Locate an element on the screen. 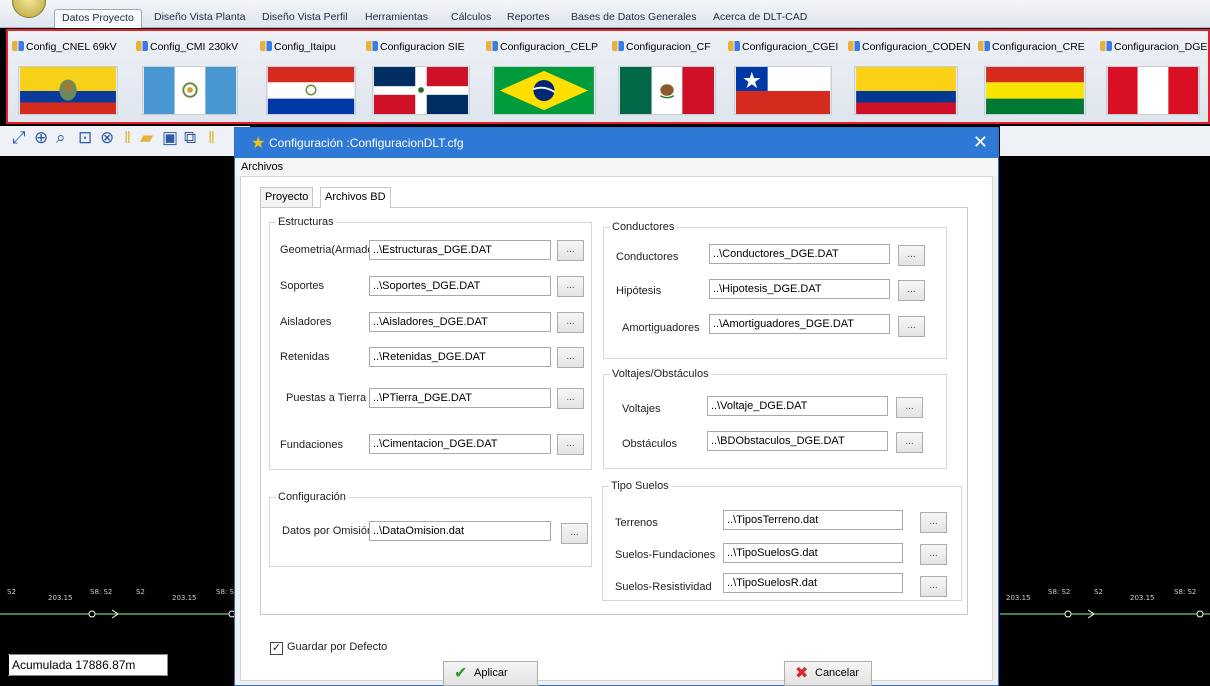 The width and height of the screenshot is (1210, 686). tab-reportes: Reportes is located at coordinates (528, 18).